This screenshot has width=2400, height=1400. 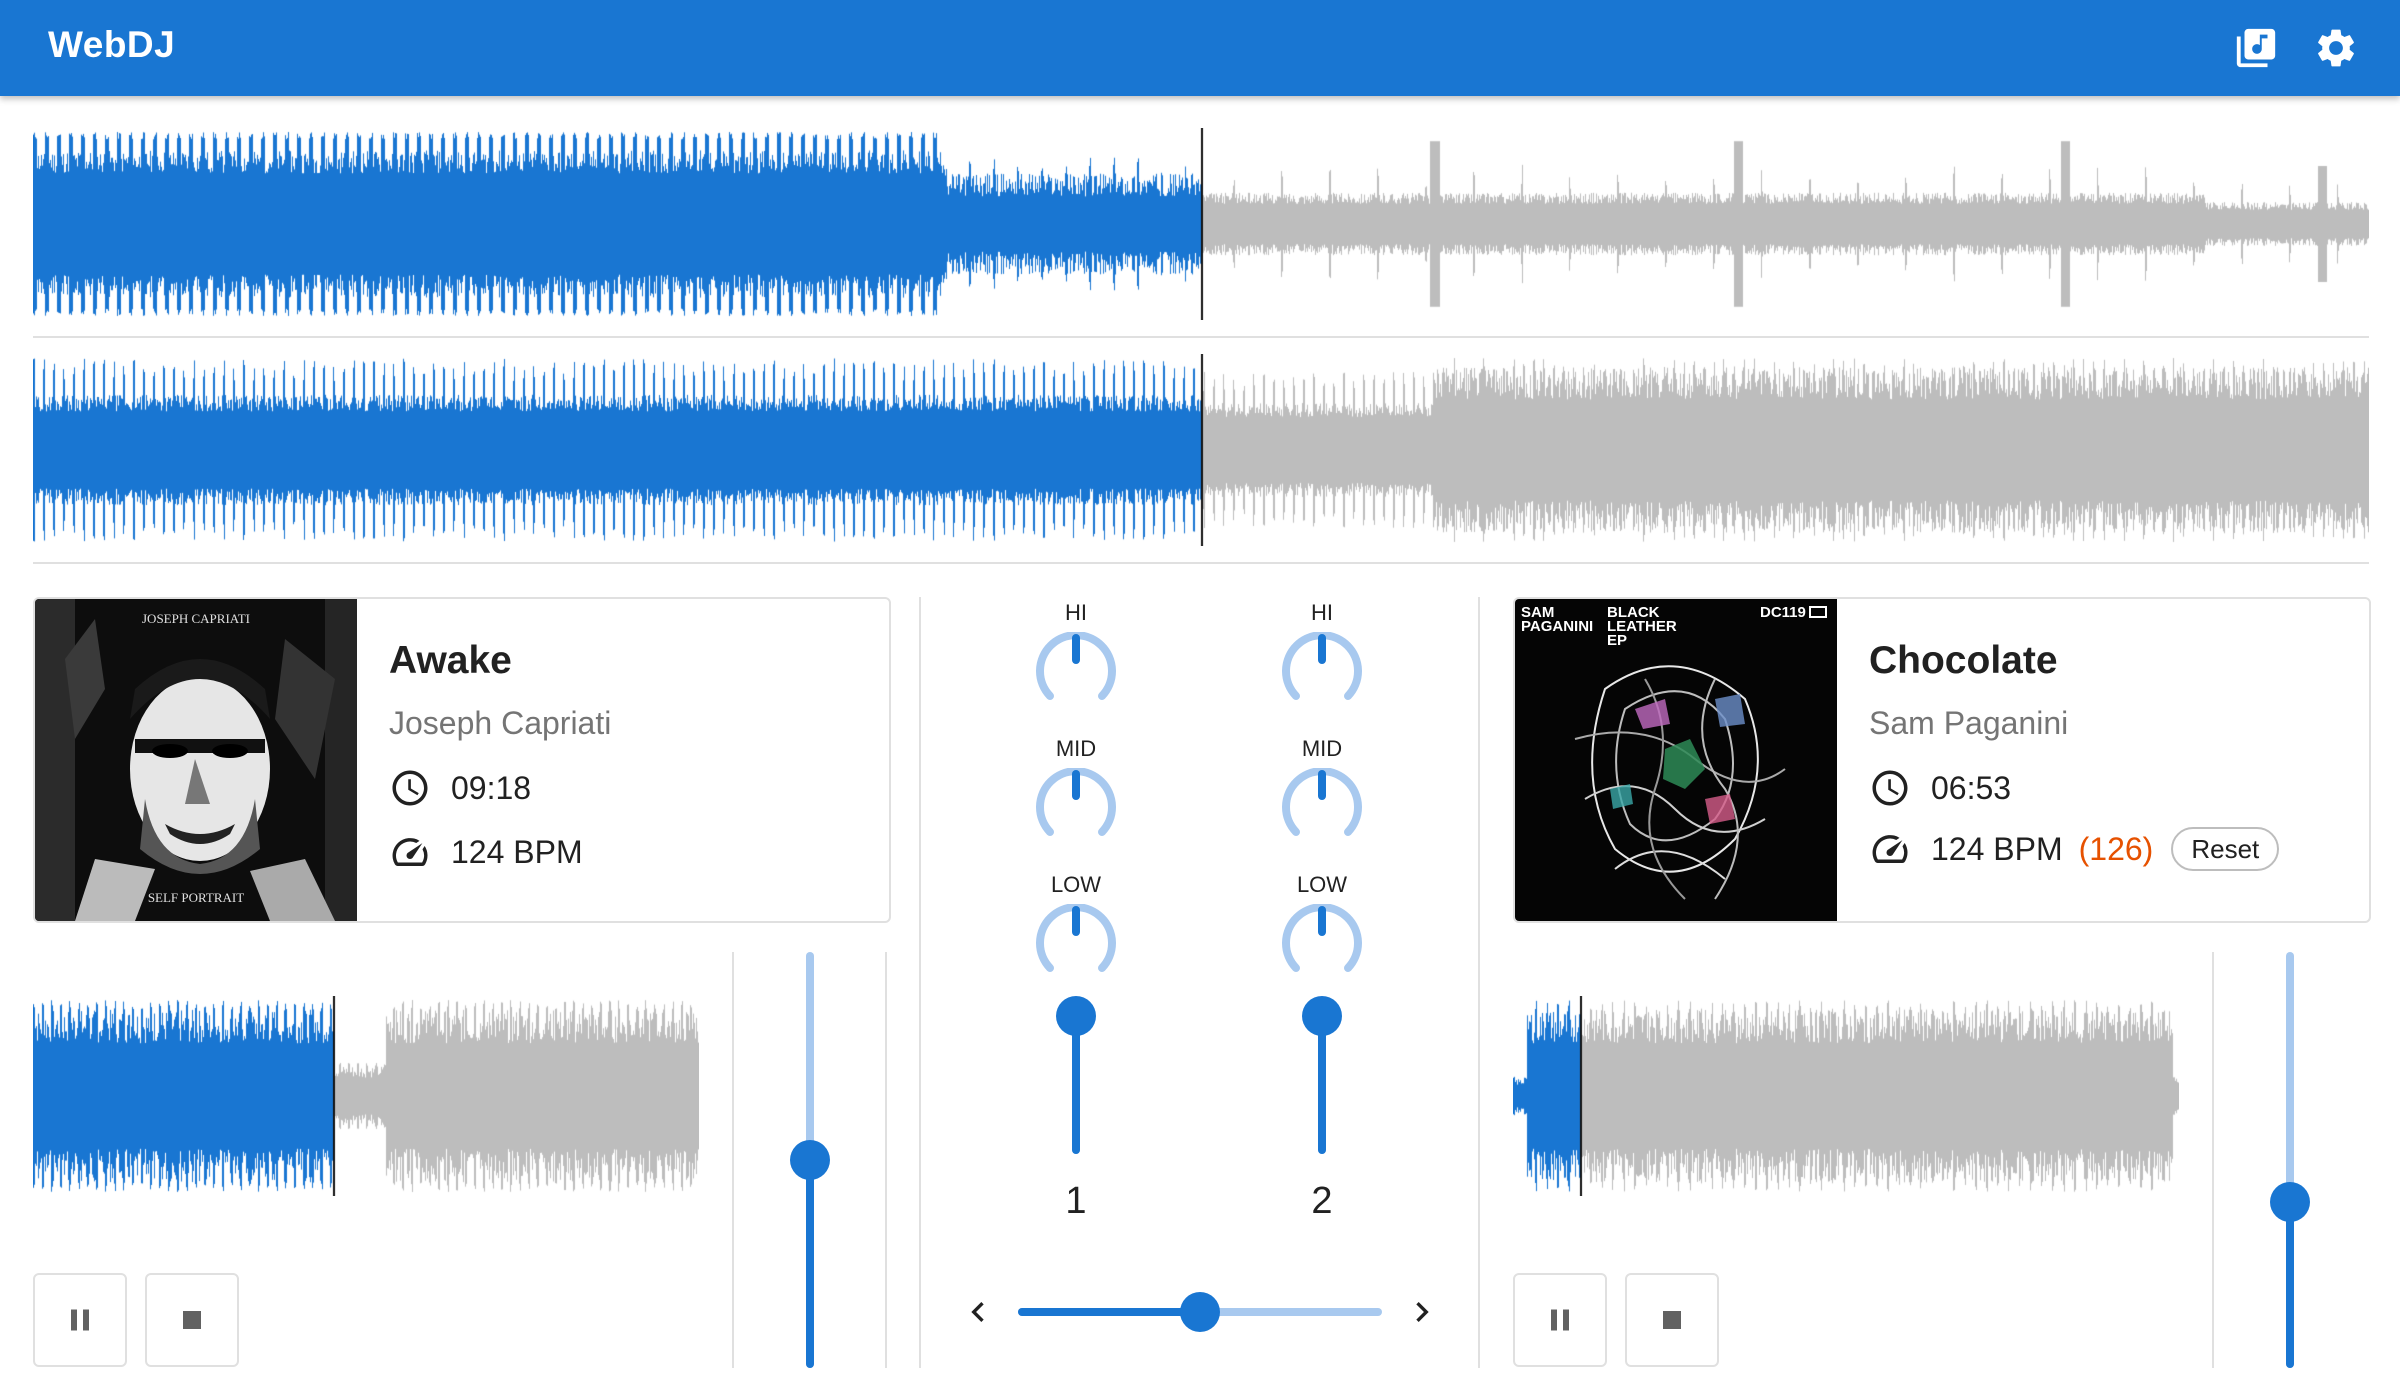 I want to click on deck1-track-artist: Joseph Capriati, so click(x=500, y=723).